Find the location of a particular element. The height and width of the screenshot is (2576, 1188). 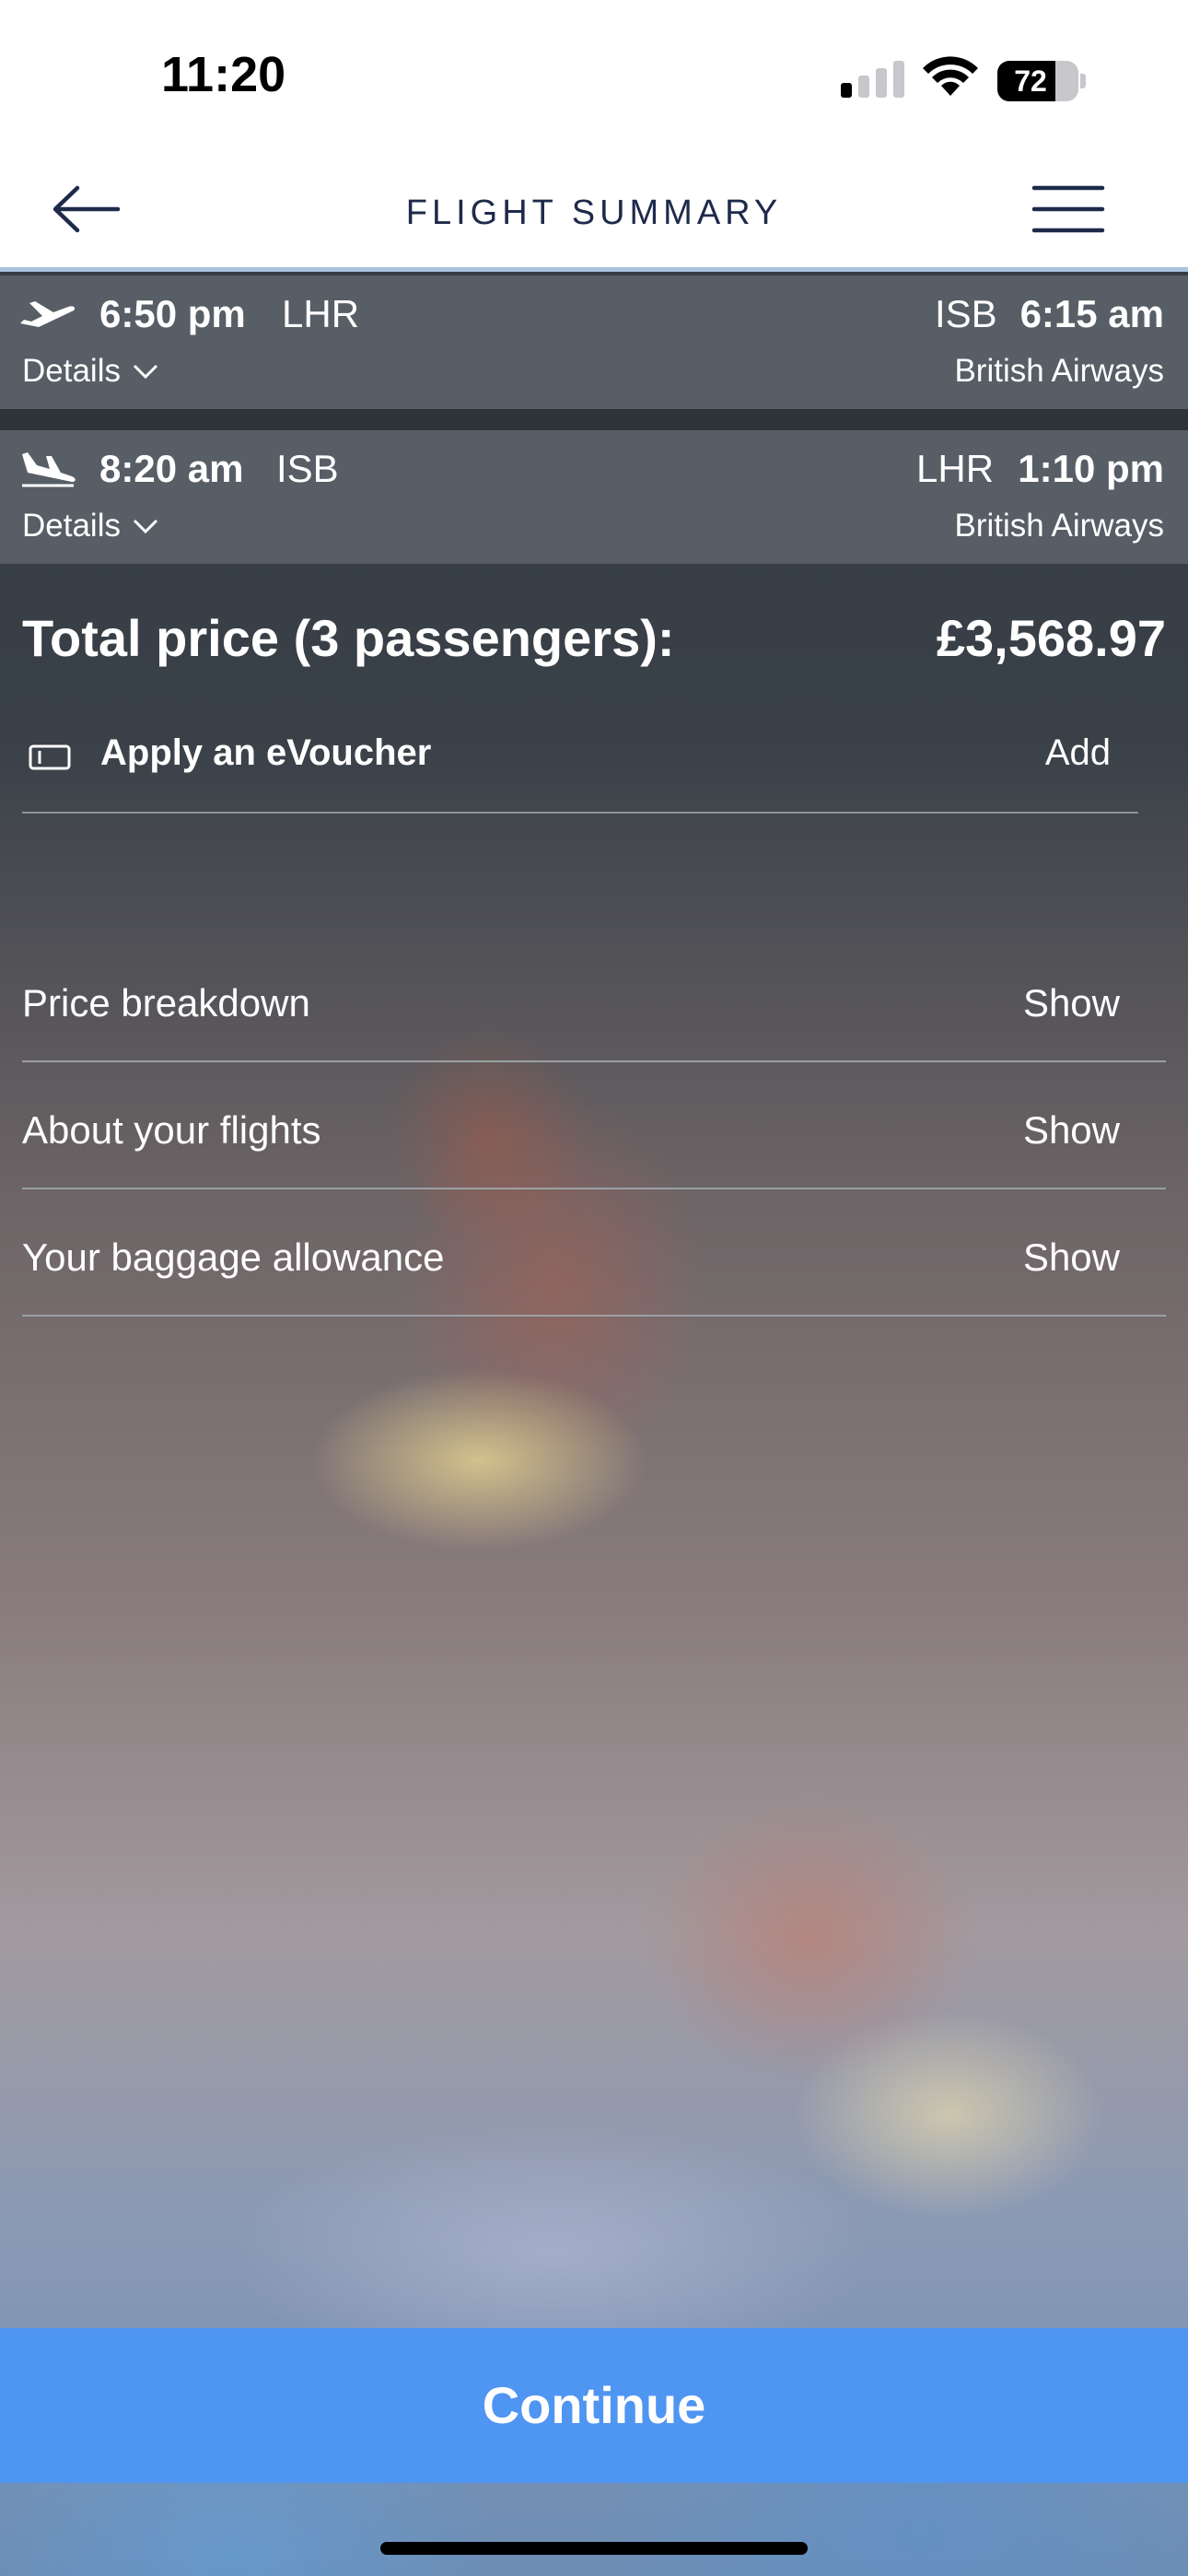

wifi-icon is located at coordinates (951, 76).